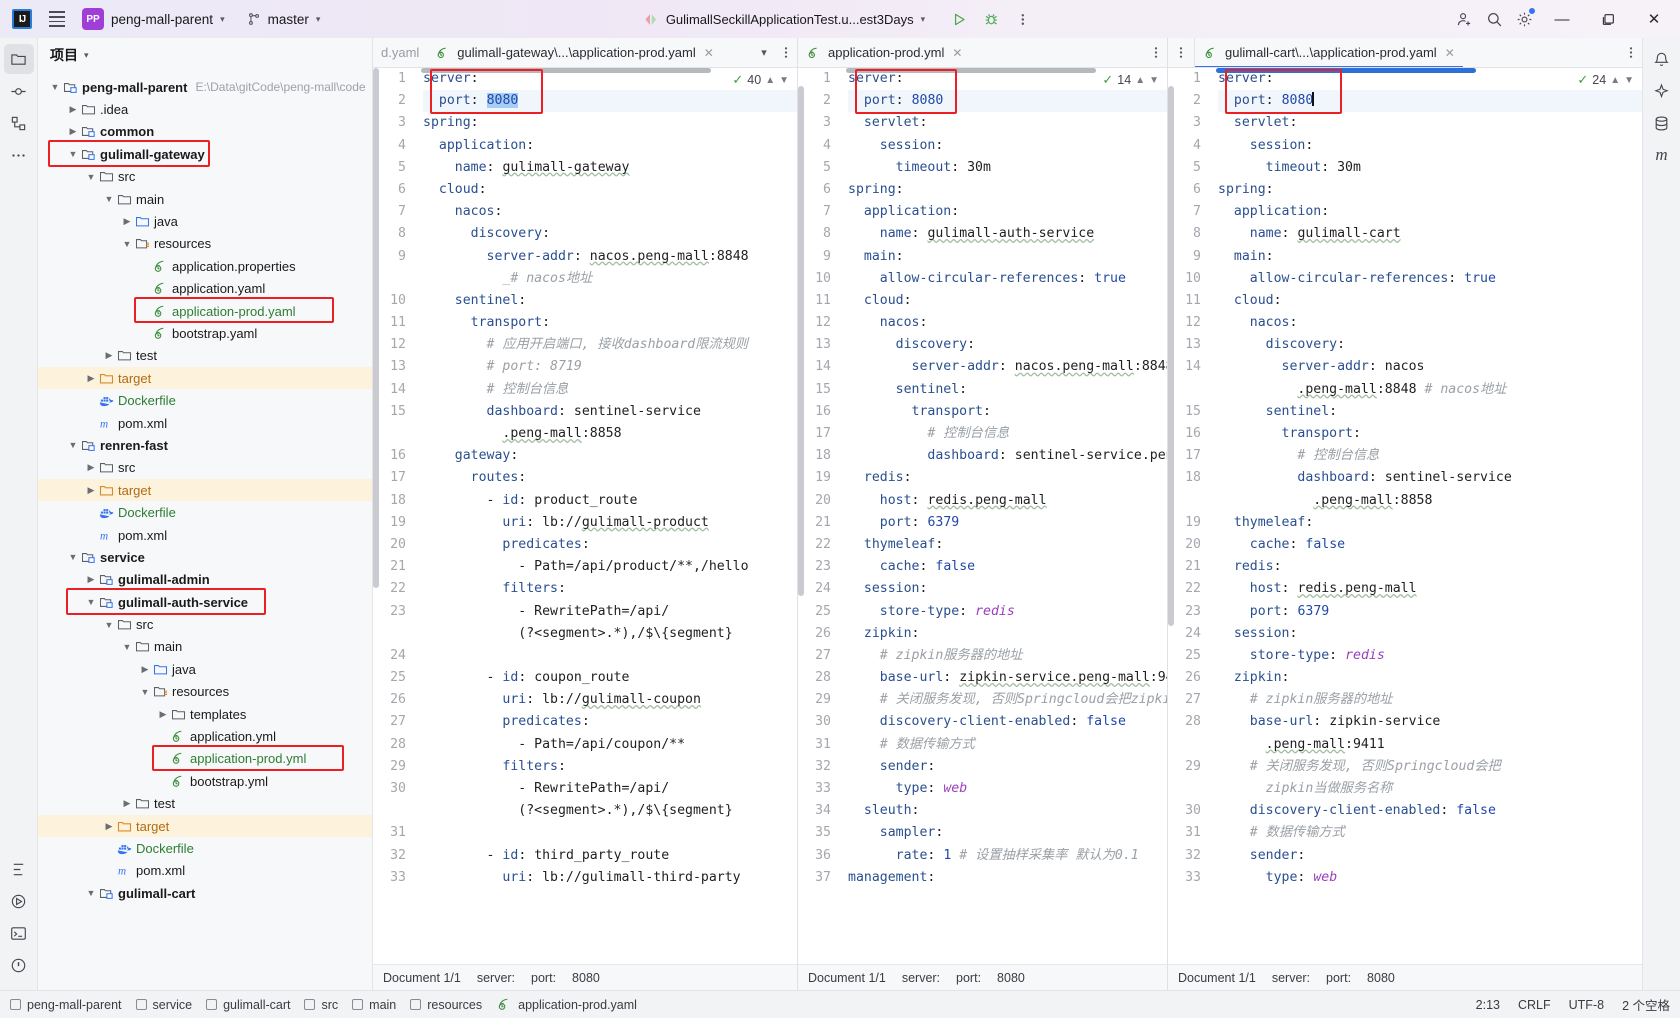  I want to click on tree-node-resources: ▼ resources, so click(205, 244).